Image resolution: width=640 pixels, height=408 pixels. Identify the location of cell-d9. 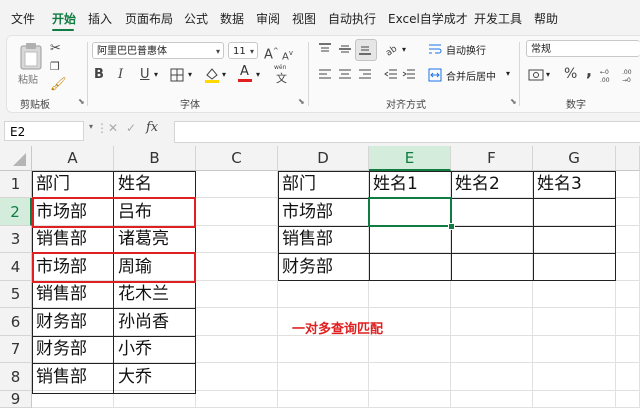
(323, 399).